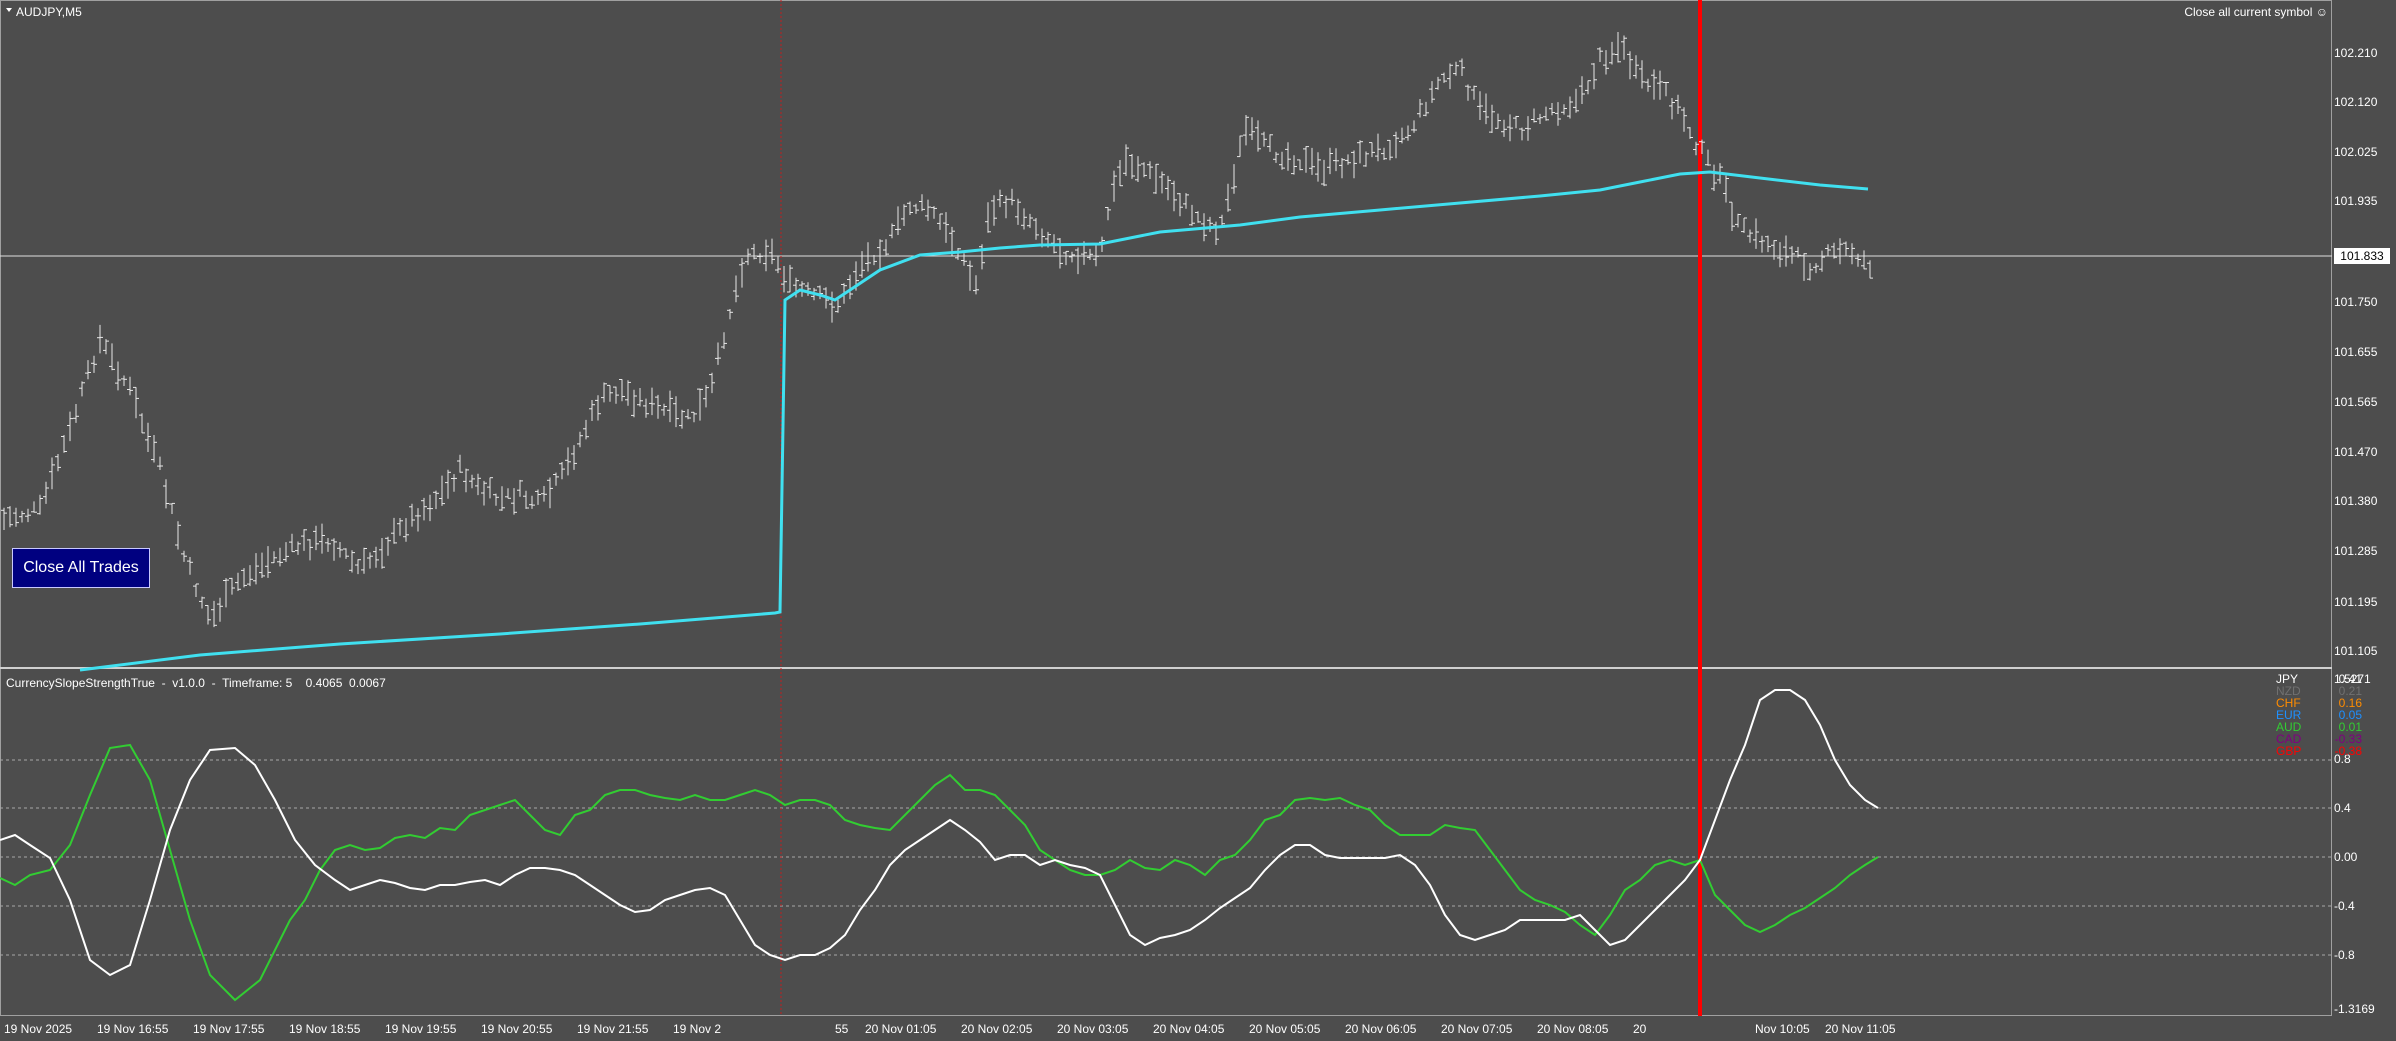 The image size is (2396, 1041). Describe the element at coordinates (2356, 651) in the screenshot. I see `price-label: 101.105` at that location.